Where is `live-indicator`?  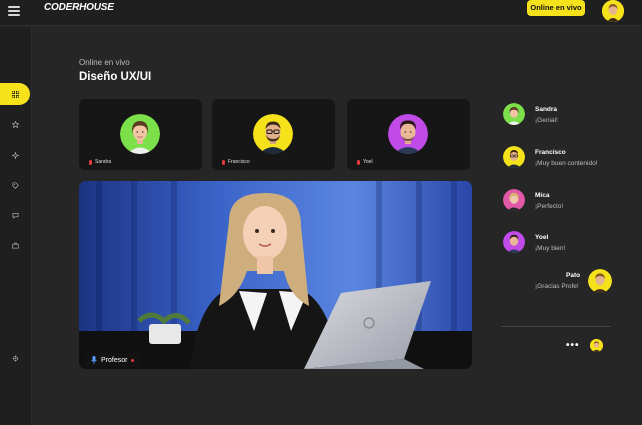 live-indicator is located at coordinates (133, 360).